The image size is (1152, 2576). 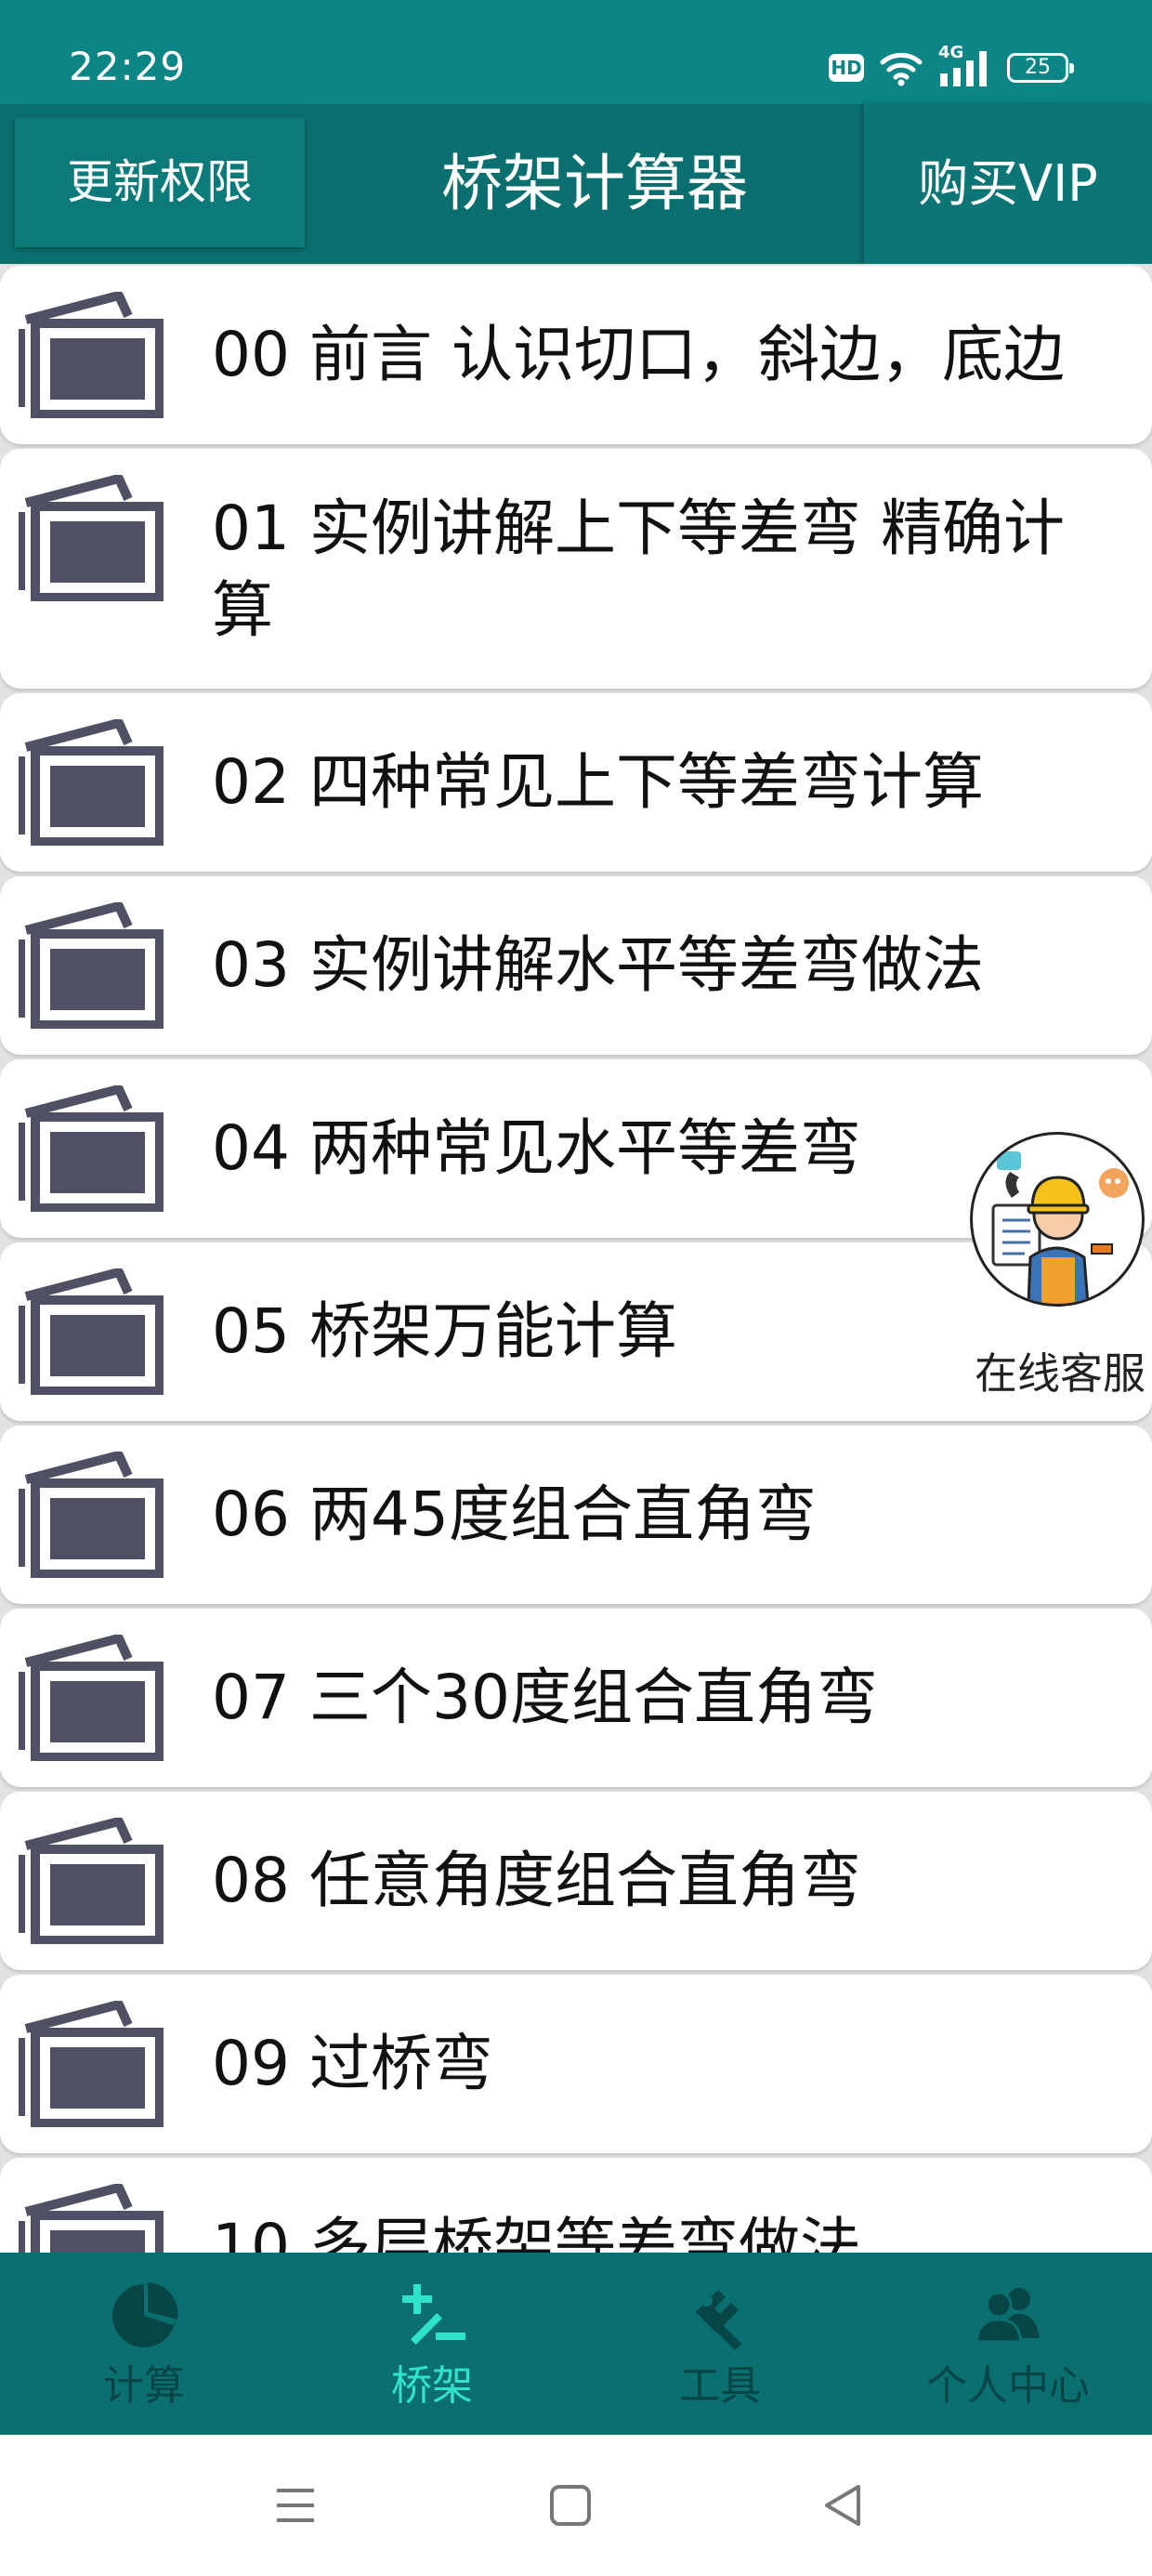 I want to click on list-item: 07 三个30度组合直角弯, so click(x=576, y=1698).